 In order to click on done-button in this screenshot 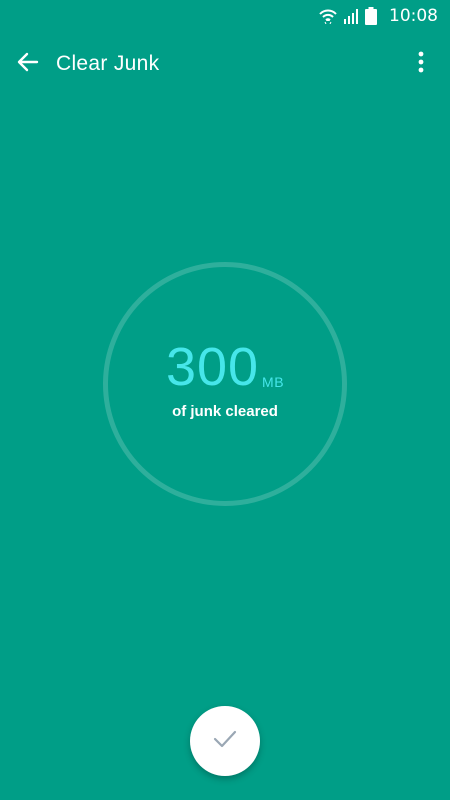, I will do `click(225, 741)`.